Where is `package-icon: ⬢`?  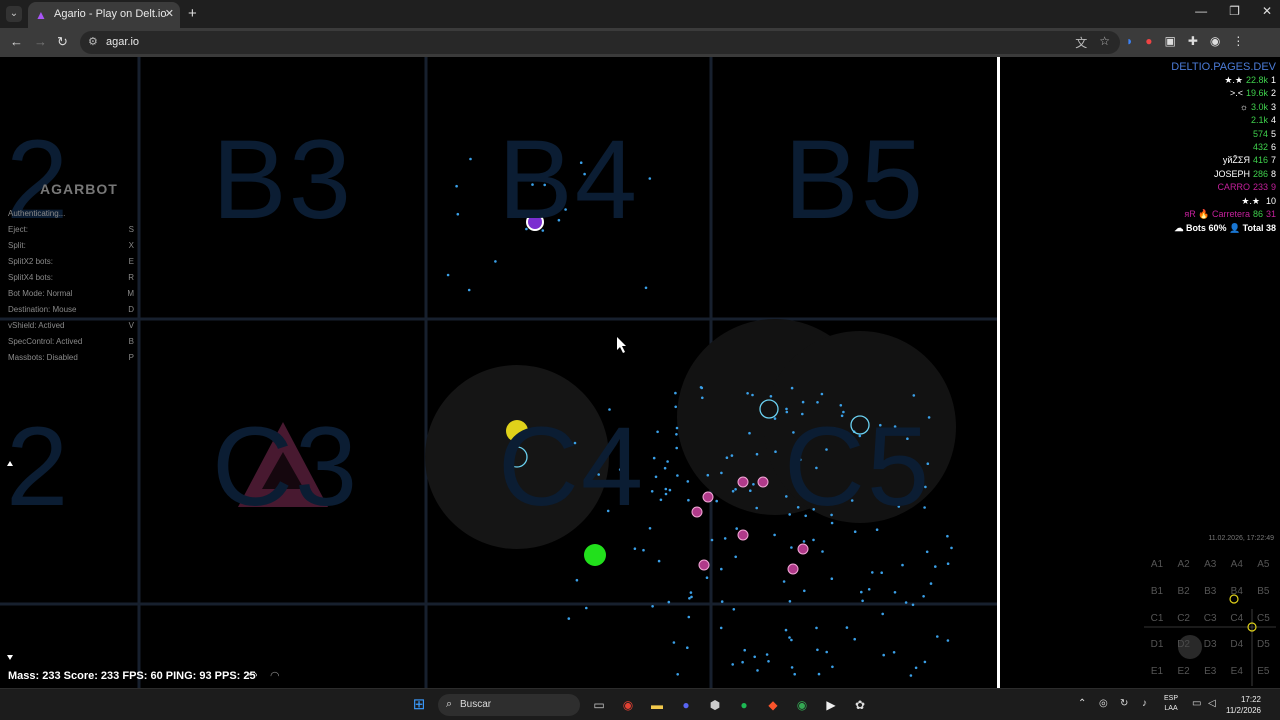 package-icon: ⬢ is located at coordinates (715, 705).